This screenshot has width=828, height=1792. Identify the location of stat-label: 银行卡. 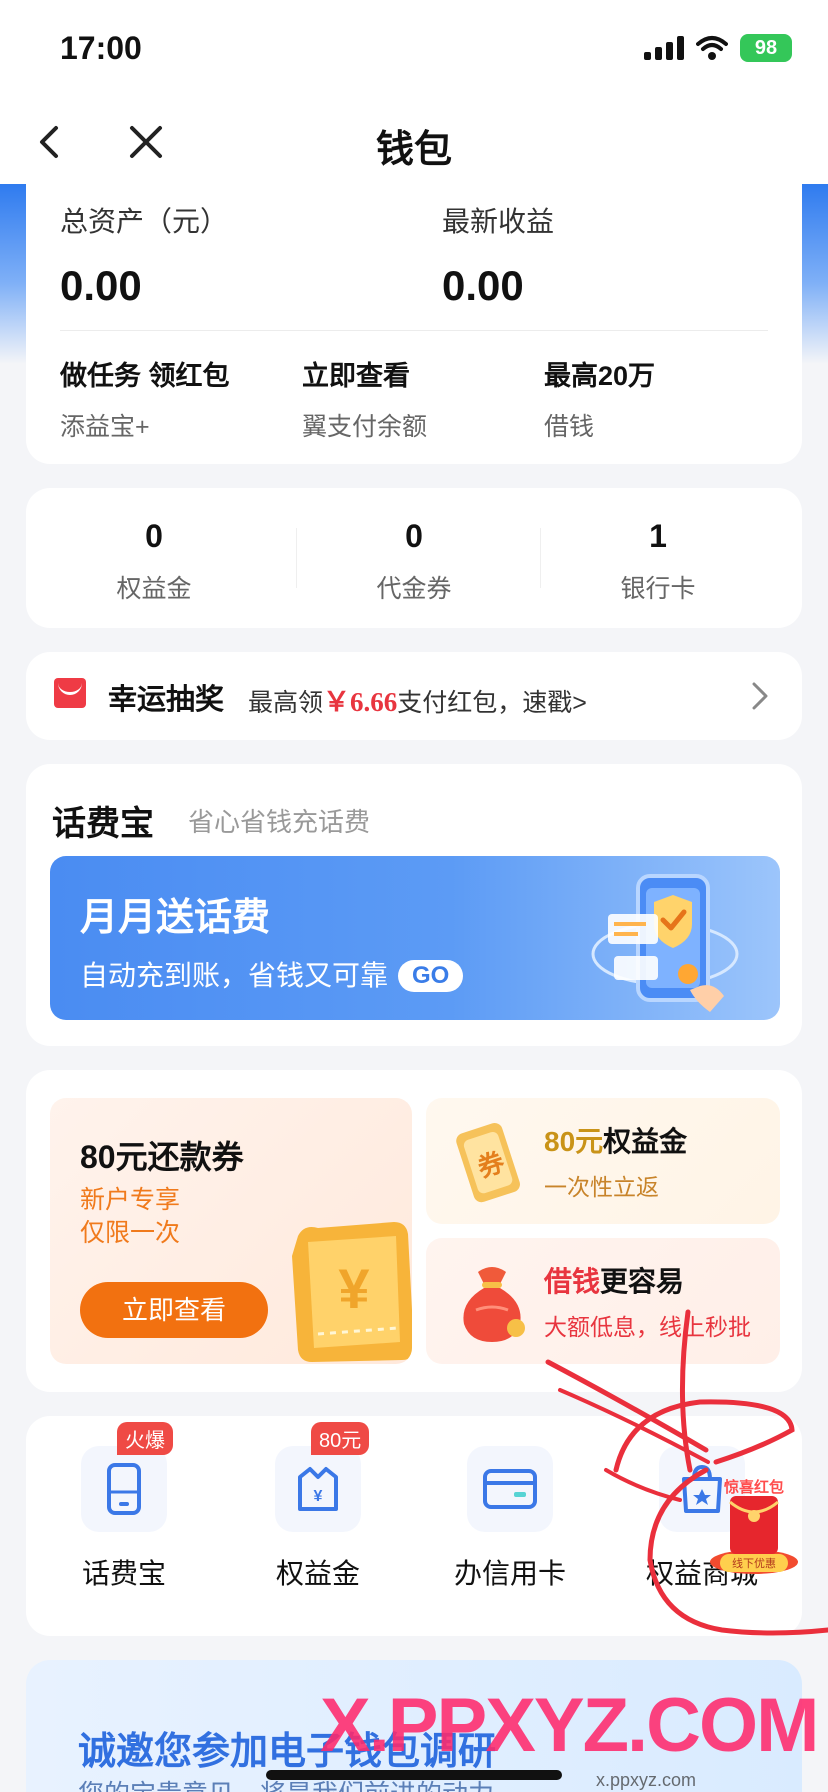
(658, 589).